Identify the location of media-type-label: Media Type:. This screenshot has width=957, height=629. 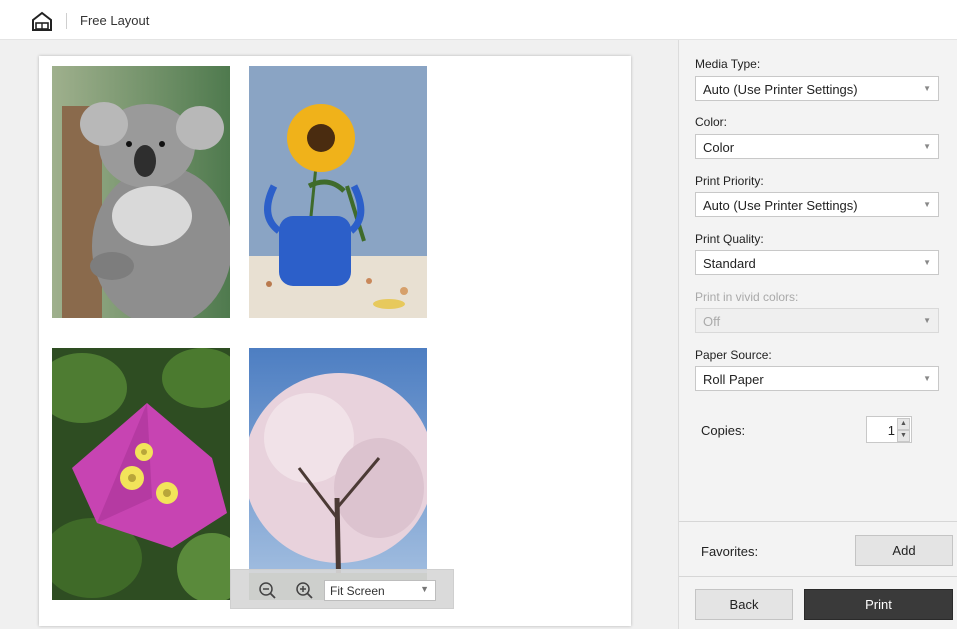
(728, 64).